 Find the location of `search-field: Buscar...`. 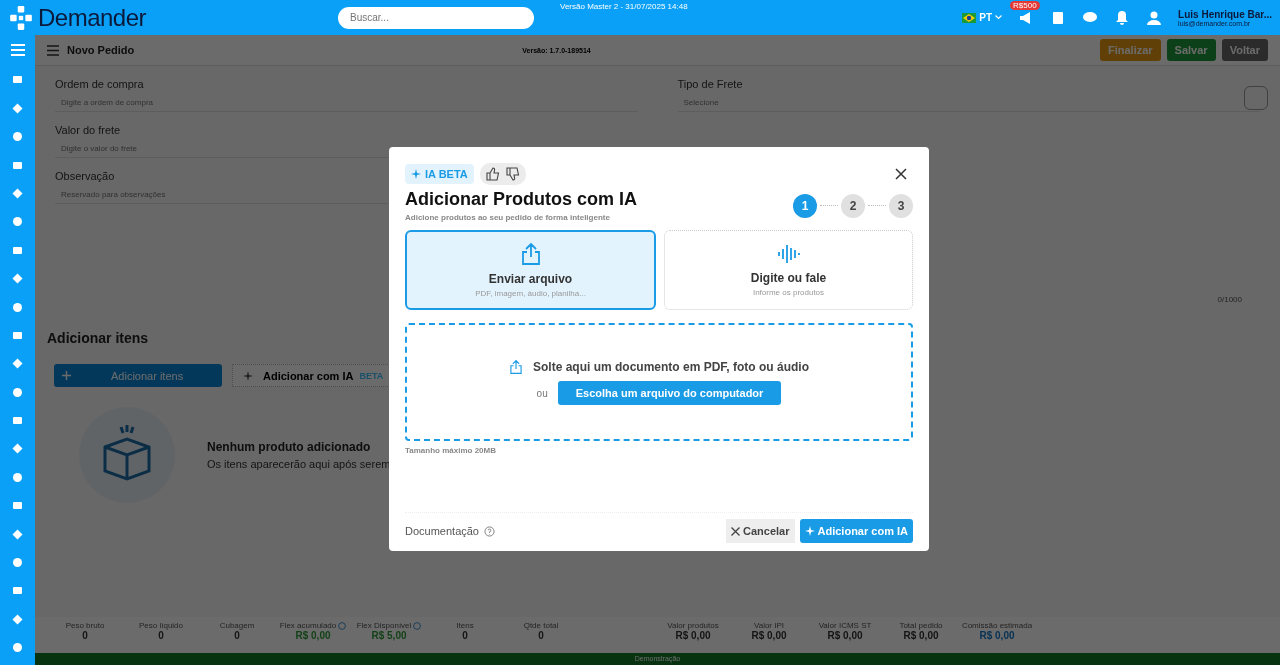

search-field: Buscar... is located at coordinates (436, 17).